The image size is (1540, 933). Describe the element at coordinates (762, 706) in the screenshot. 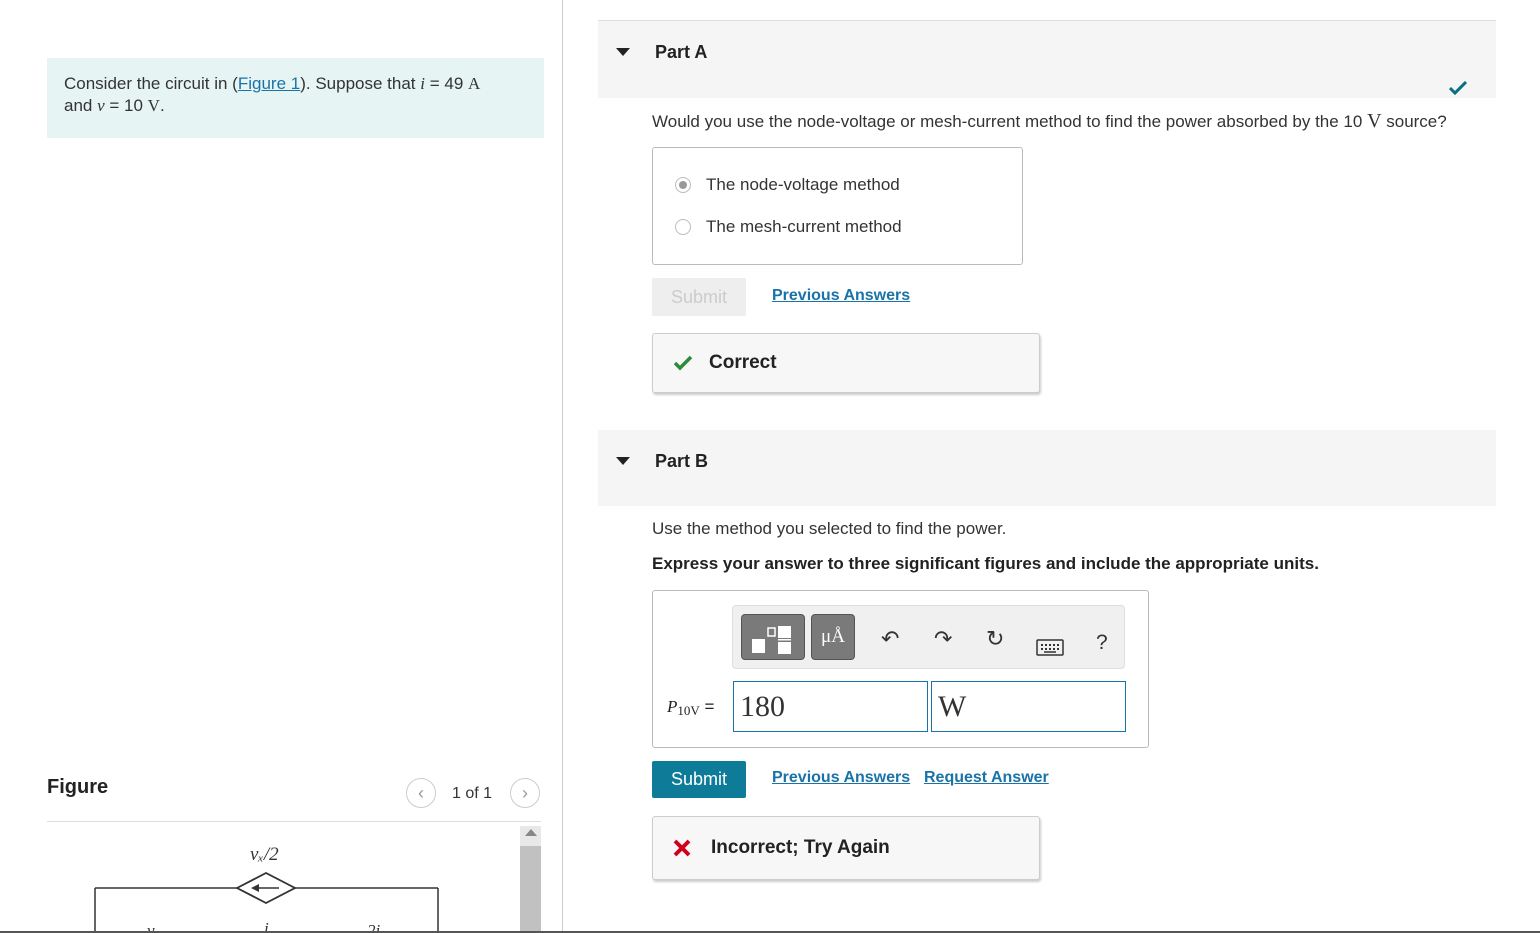

I see `value-text: 180` at that location.